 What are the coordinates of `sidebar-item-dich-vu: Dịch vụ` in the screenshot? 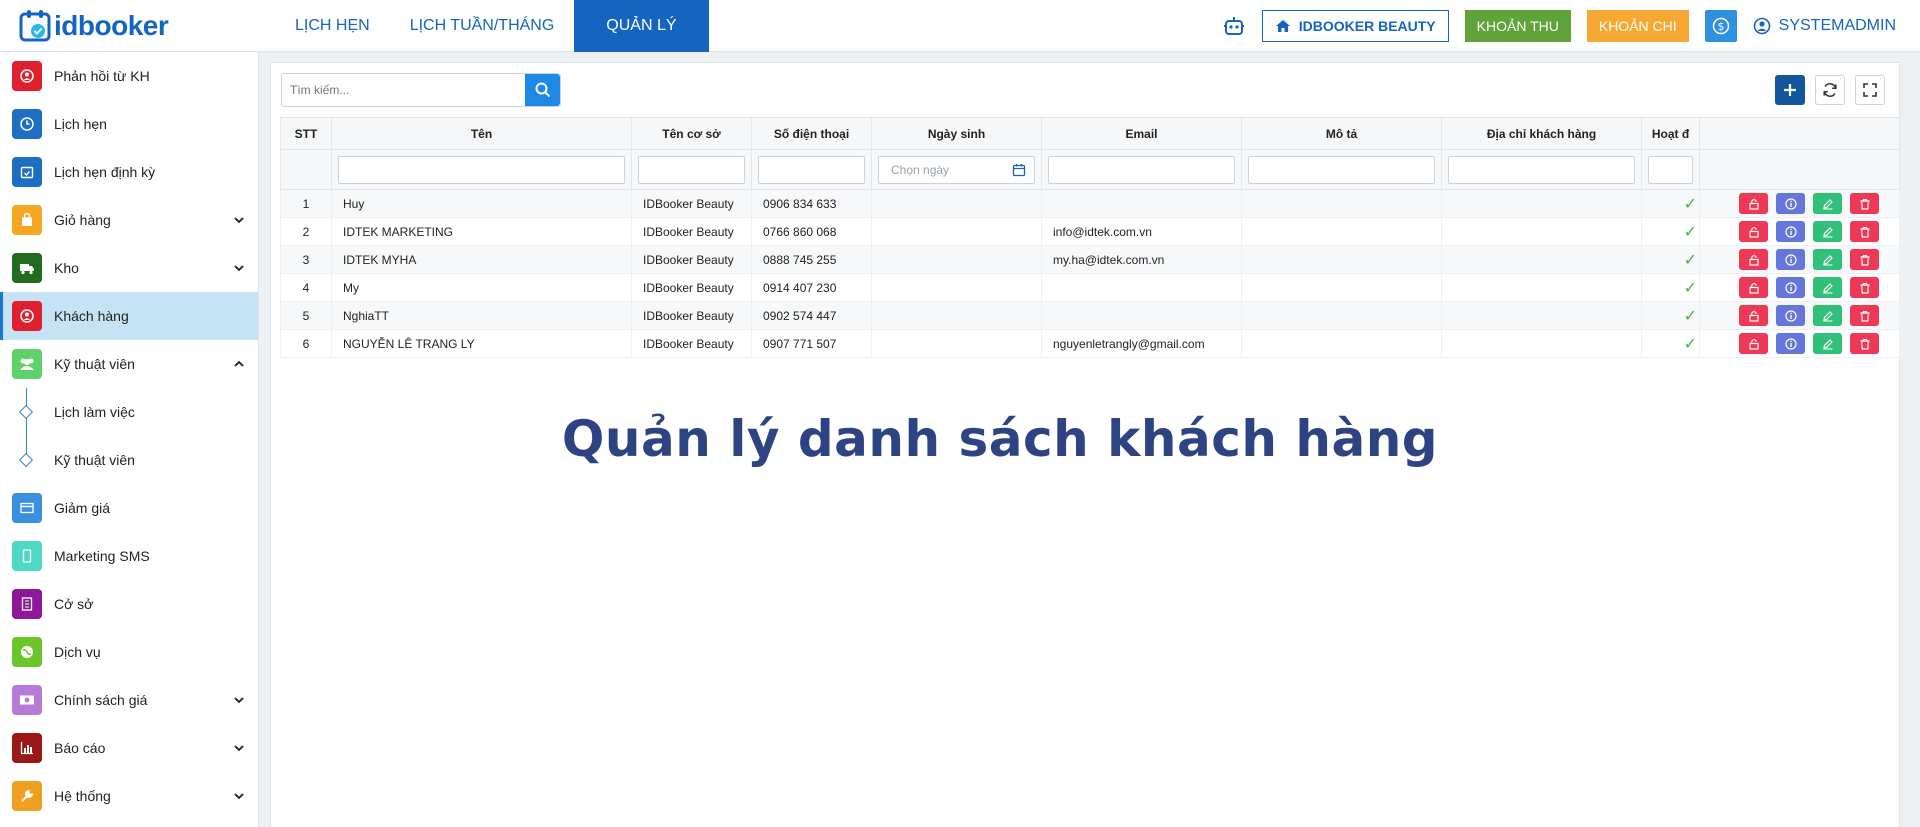 It's located at (129, 652).